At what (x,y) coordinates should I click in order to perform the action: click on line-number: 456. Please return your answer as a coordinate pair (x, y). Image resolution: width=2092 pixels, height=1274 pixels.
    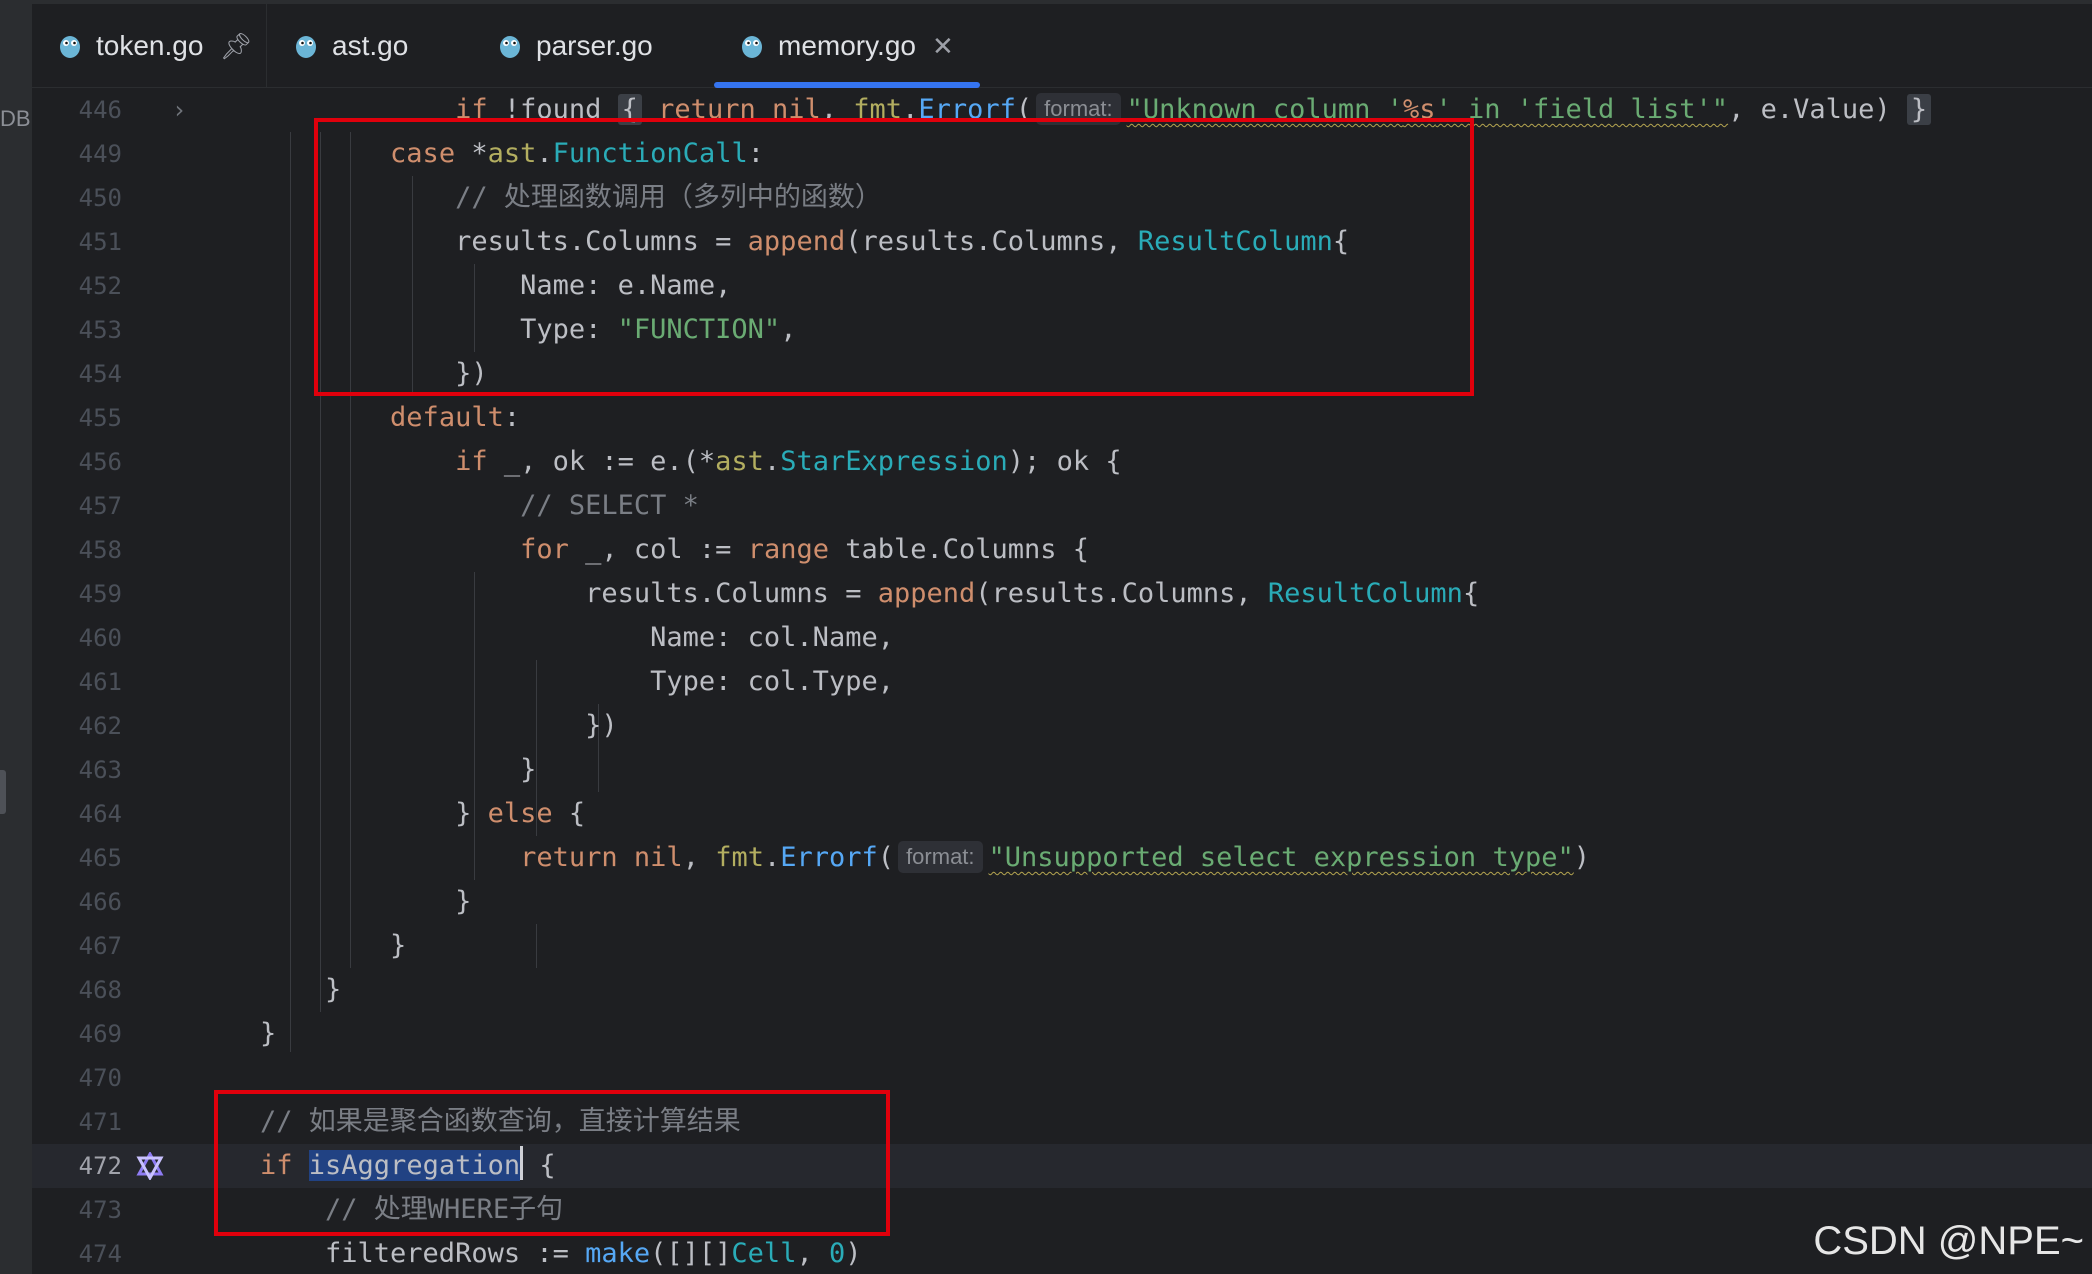
    Looking at the image, I should click on (77, 462).